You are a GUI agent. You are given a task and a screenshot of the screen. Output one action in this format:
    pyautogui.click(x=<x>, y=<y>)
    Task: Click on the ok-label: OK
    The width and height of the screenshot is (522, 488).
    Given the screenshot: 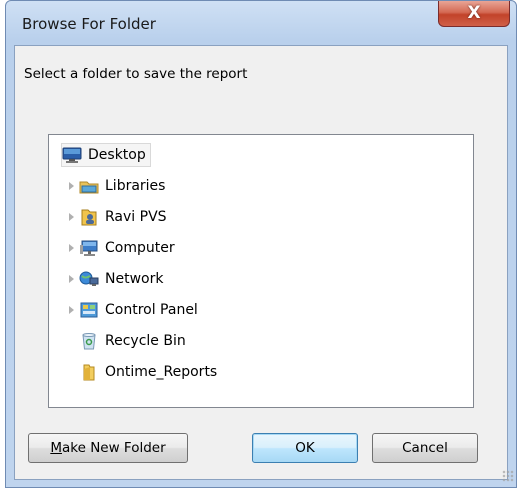 What is the action you would take?
    pyautogui.click(x=305, y=448)
    